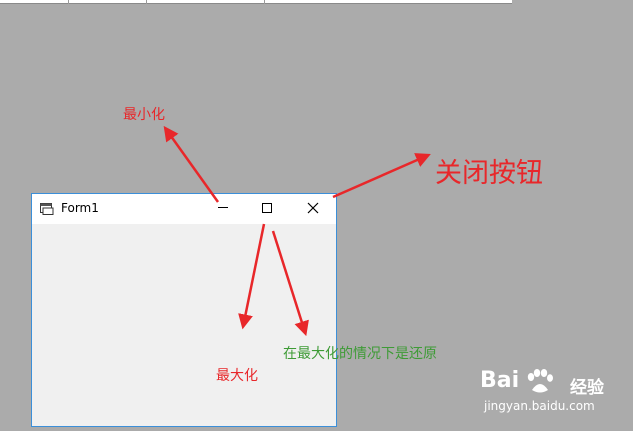 This screenshot has height=431, width=633. I want to click on watermark-jingyan: 经验, so click(587, 388).